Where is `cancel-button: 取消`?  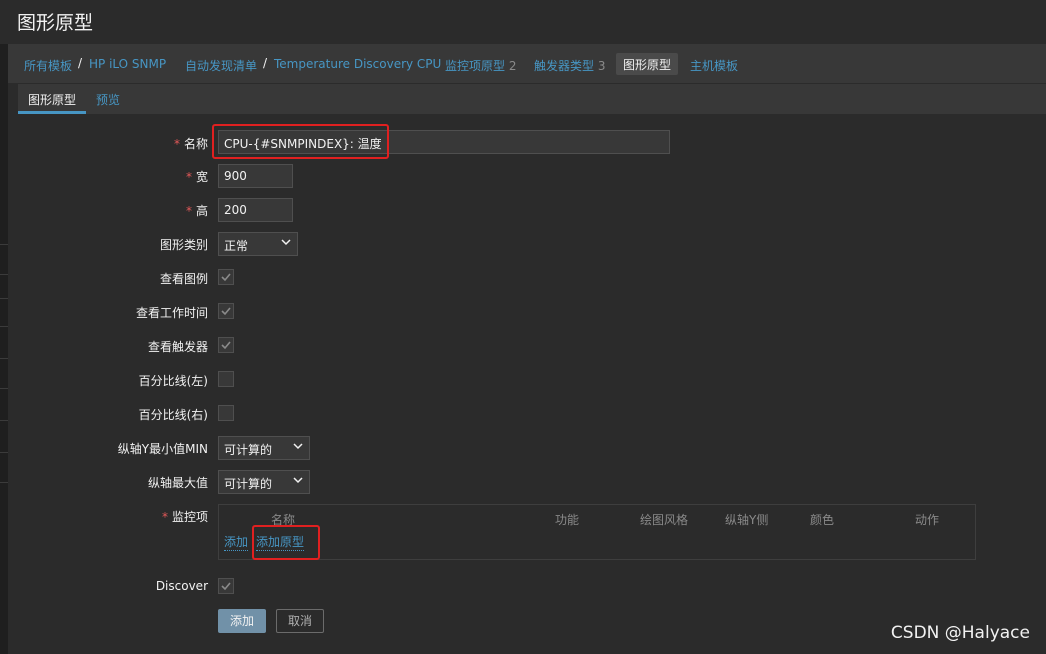 cancel-button: 取消 is located at coordinates (300, 621).